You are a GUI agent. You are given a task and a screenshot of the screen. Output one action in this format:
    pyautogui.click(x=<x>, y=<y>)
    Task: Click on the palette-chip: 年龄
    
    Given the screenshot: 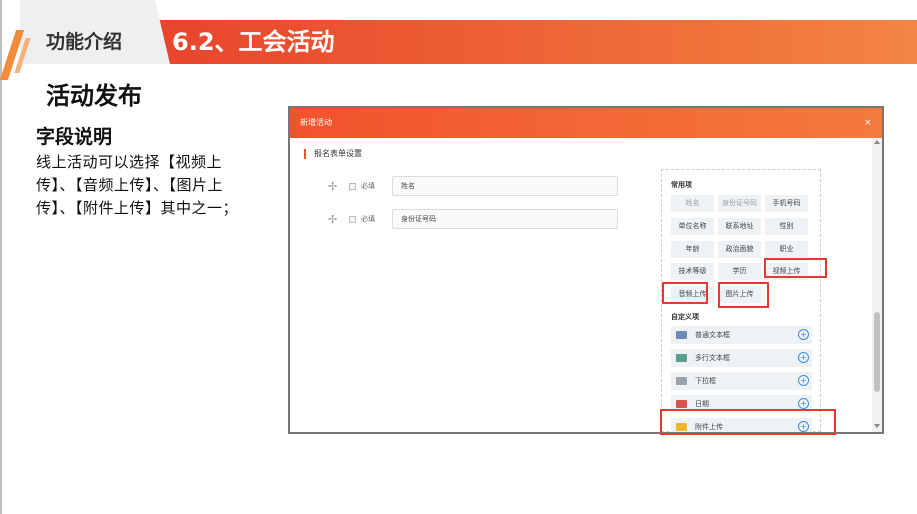 What is the action you would take?
    pyautogui.click(x=692, y=249)
    